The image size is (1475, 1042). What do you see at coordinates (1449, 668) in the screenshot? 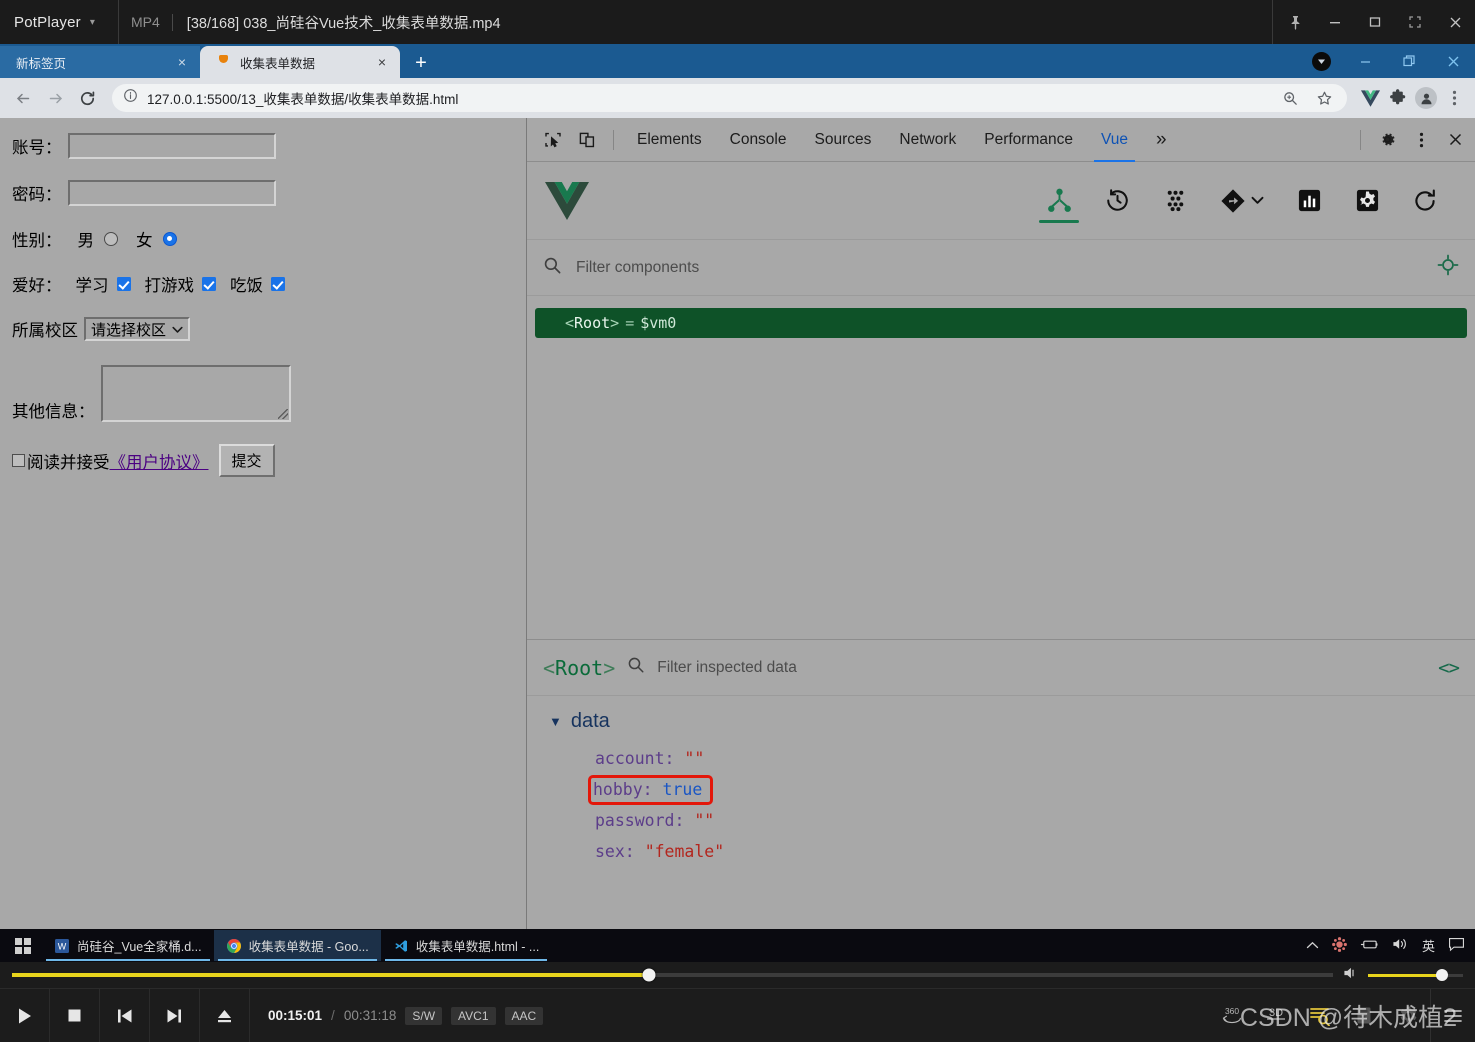
I see `edit-as-code-icon: <>` at bounding box center [1449, 668].